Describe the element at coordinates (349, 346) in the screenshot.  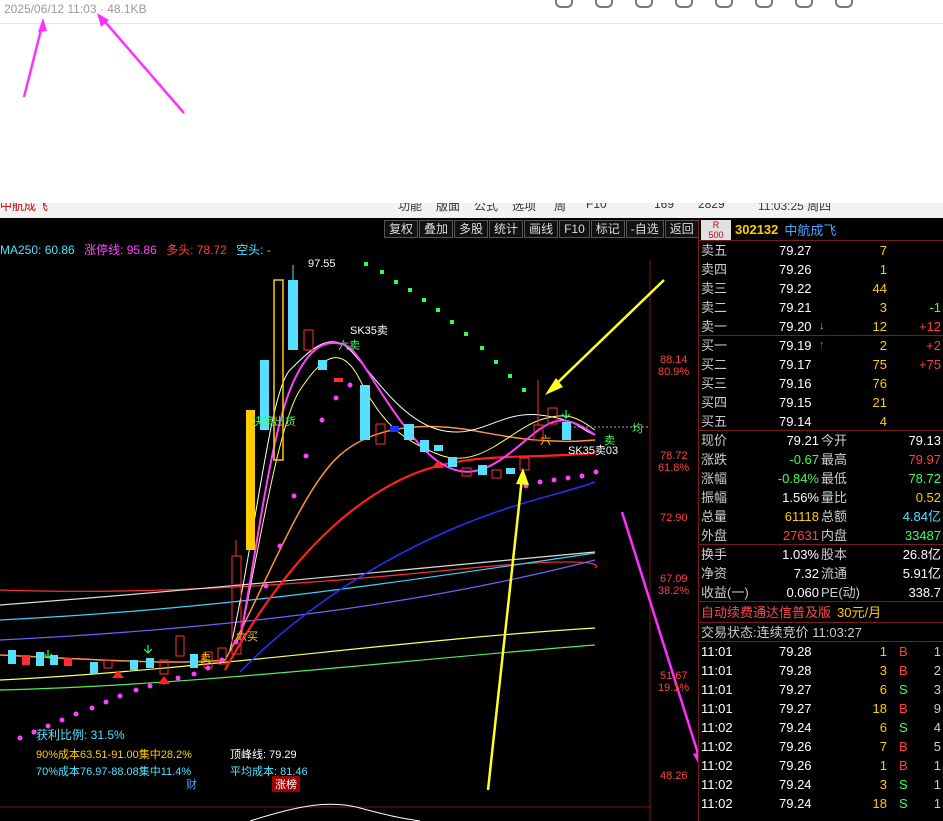
I see `sell6-top-label: 六卖` at that location.